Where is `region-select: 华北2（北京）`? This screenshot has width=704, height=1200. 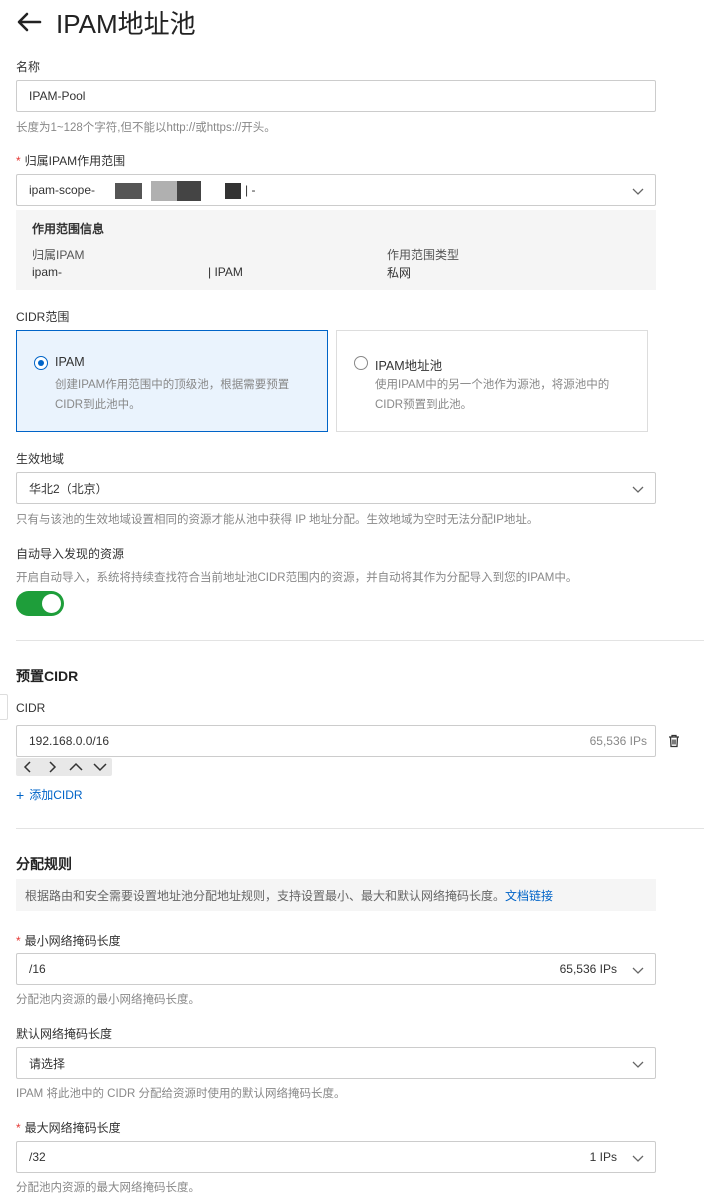
region-select: 华北2（北京） is located at coordinates (336, 488).